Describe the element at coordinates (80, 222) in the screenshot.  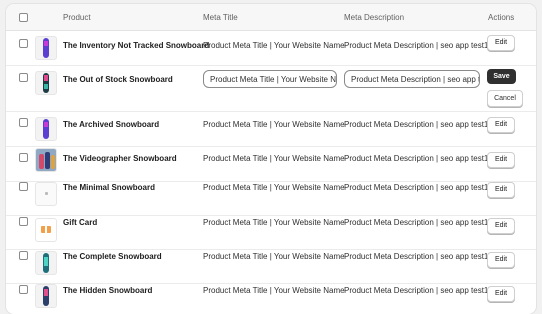
I see `product-name: Gift Card` at that location.